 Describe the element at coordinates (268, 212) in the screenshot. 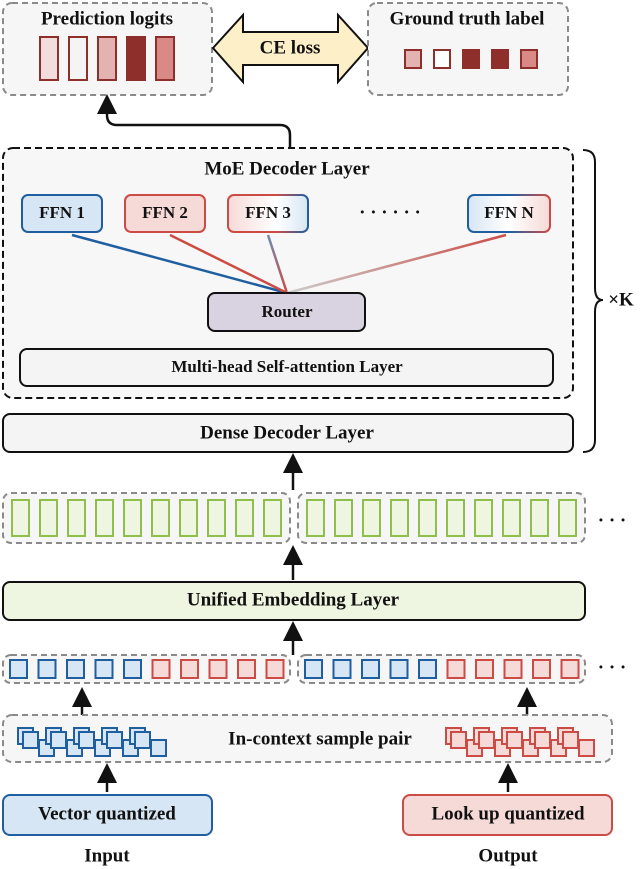

I see `ffn-3-label: FFN 3` at that location.